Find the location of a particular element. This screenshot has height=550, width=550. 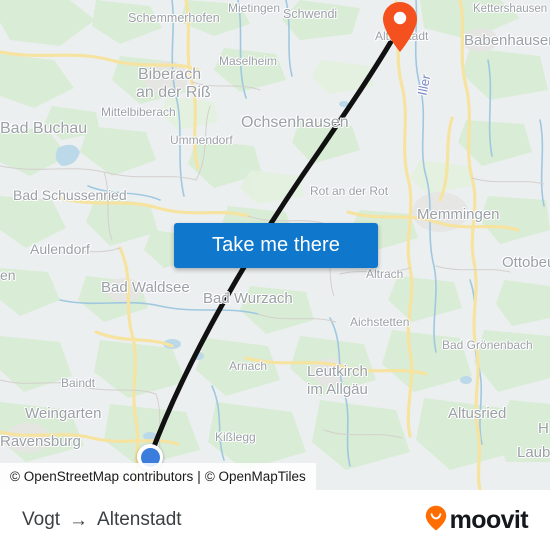

take-me-there-button: Take me there is located at coordinates (276, 245).